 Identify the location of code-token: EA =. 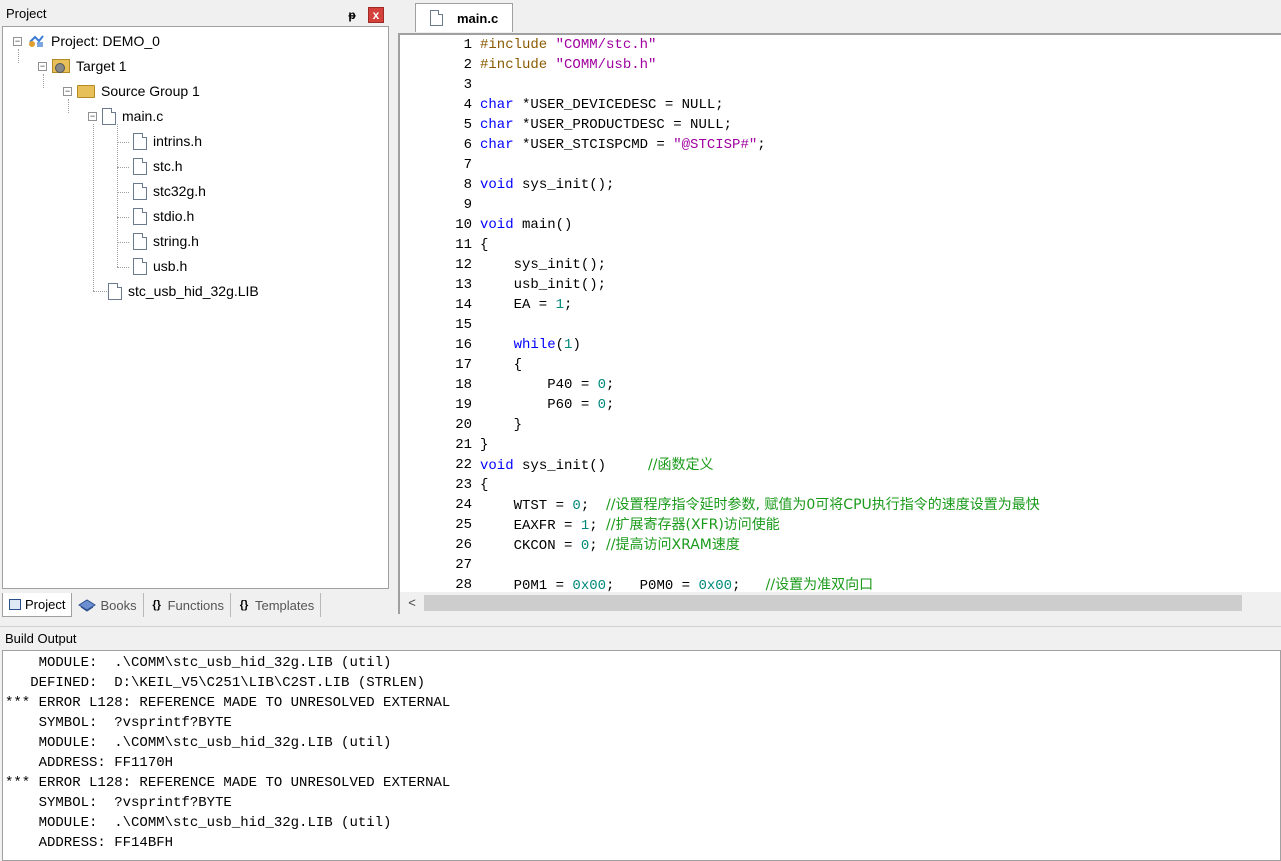
(518, 305).